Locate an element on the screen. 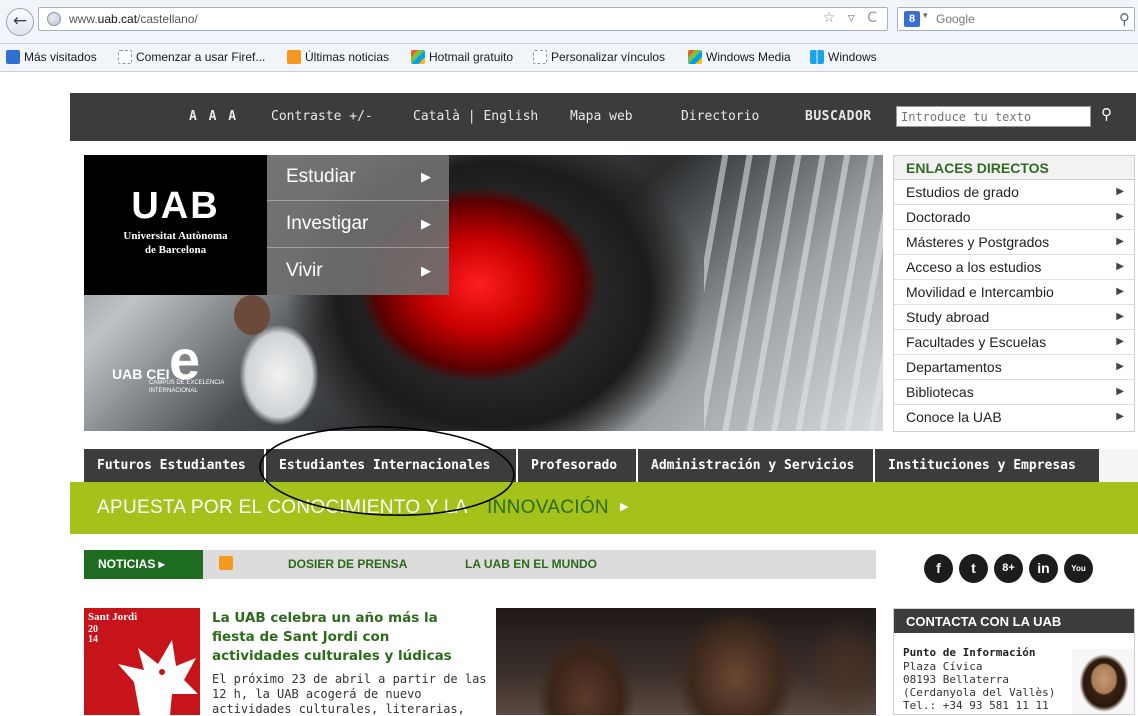  direct-link-item: Acceso a los estudios ▶ is located at coordinates (1014, 267).